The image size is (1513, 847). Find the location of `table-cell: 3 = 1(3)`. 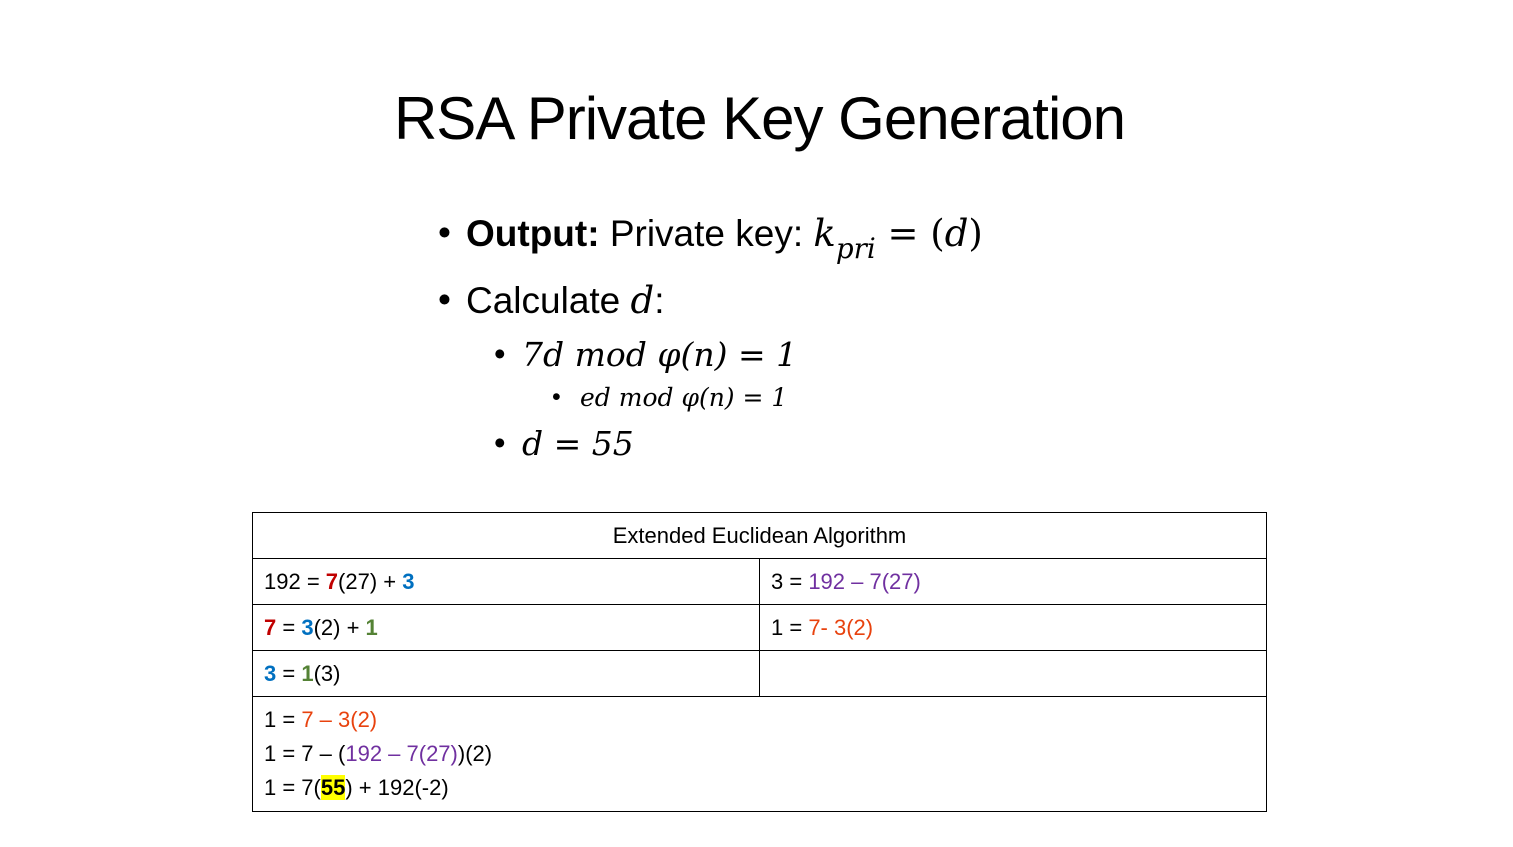

table-cell: 3 = 1(3) is located at coordinates (506, 673).